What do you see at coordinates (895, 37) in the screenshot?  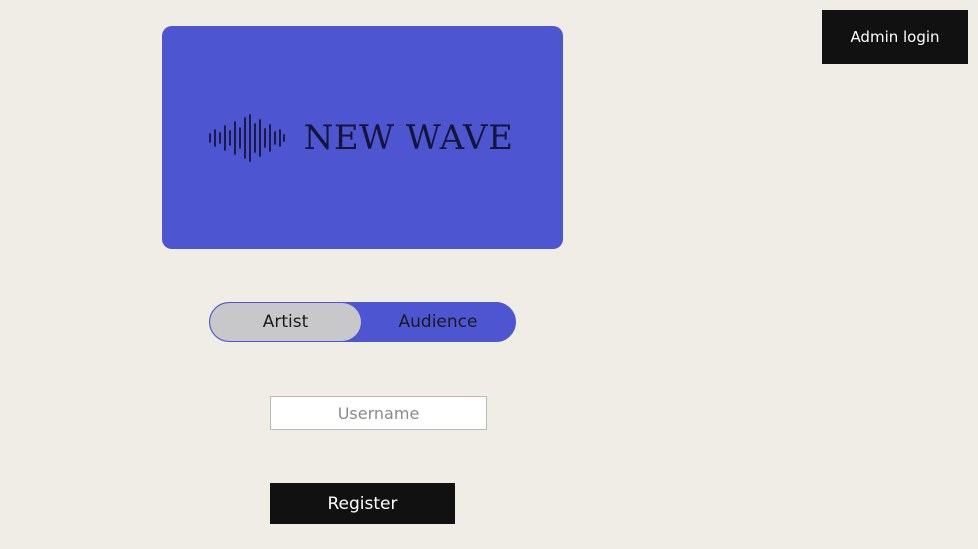 I see `admin-login-button: Admin login` at bounding box center [895, 37].